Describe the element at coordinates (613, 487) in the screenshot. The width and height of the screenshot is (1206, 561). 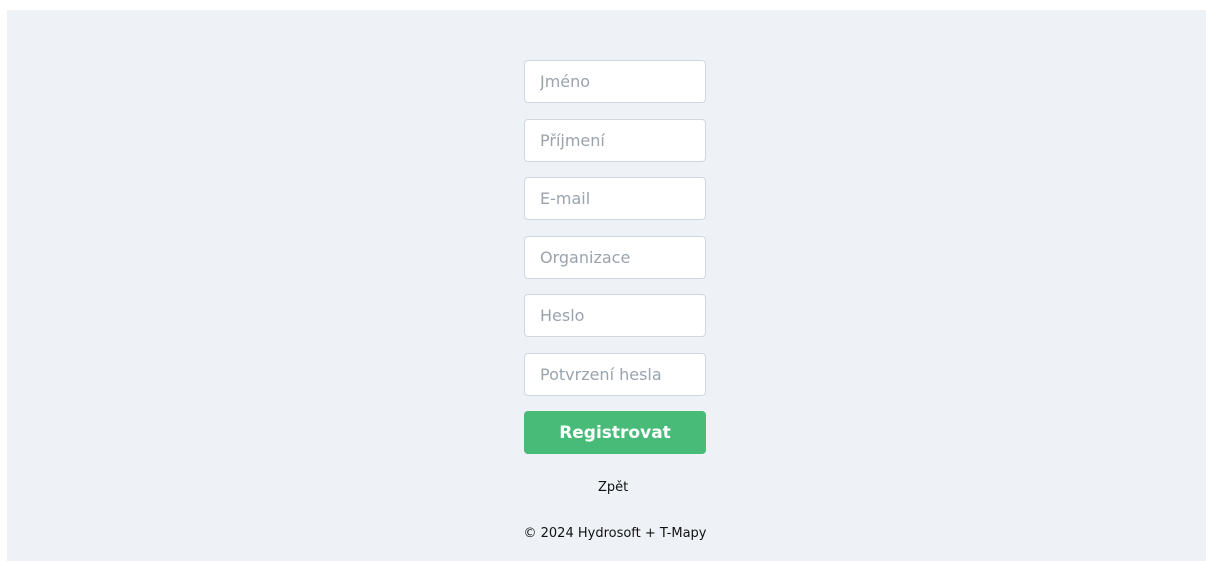
I see `back-link: Zpět` at that location.